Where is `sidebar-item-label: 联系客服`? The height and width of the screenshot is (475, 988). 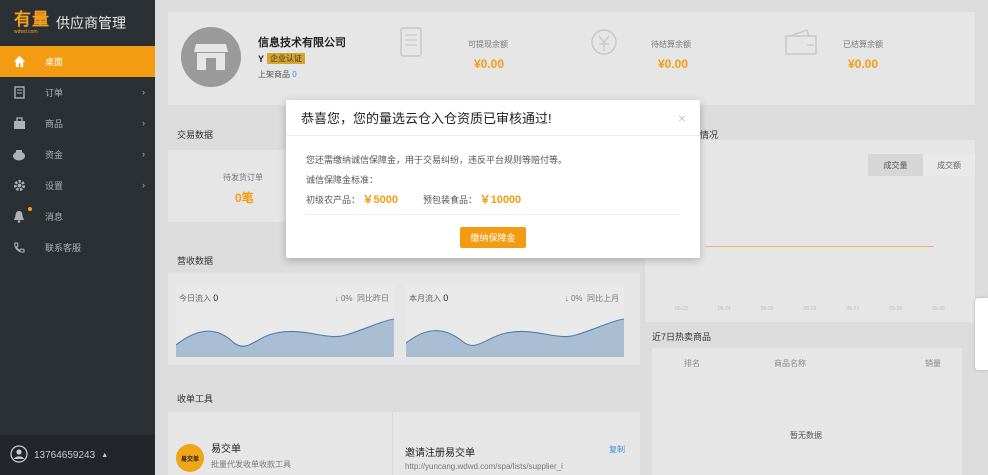 sidebar-item-label: 联系客服 is located at coordinates (63, 248).